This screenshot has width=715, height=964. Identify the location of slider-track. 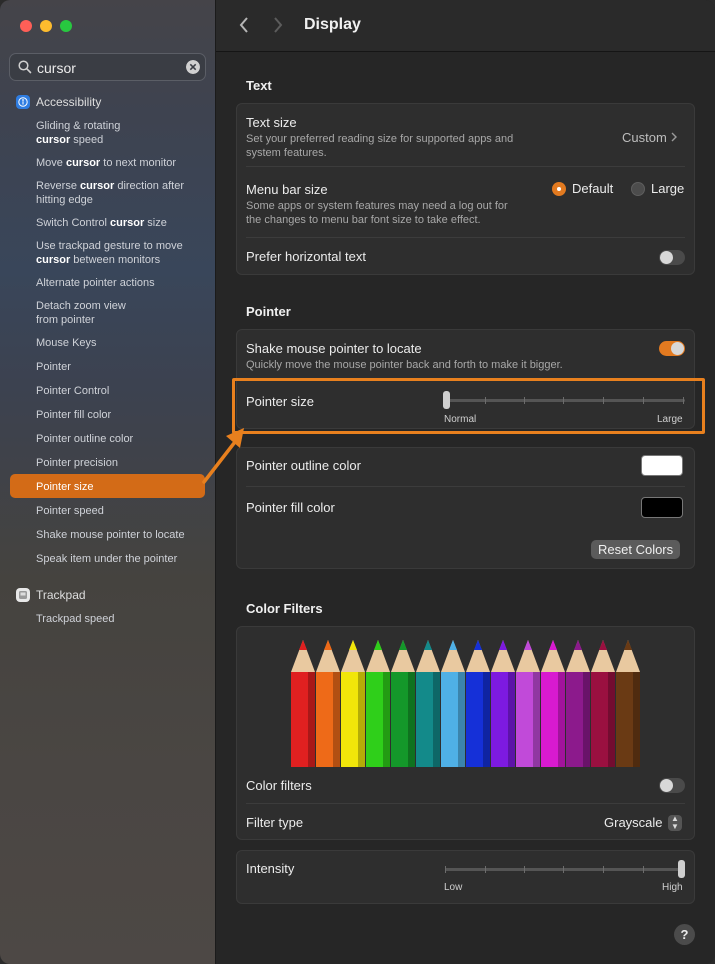
(565, 869).